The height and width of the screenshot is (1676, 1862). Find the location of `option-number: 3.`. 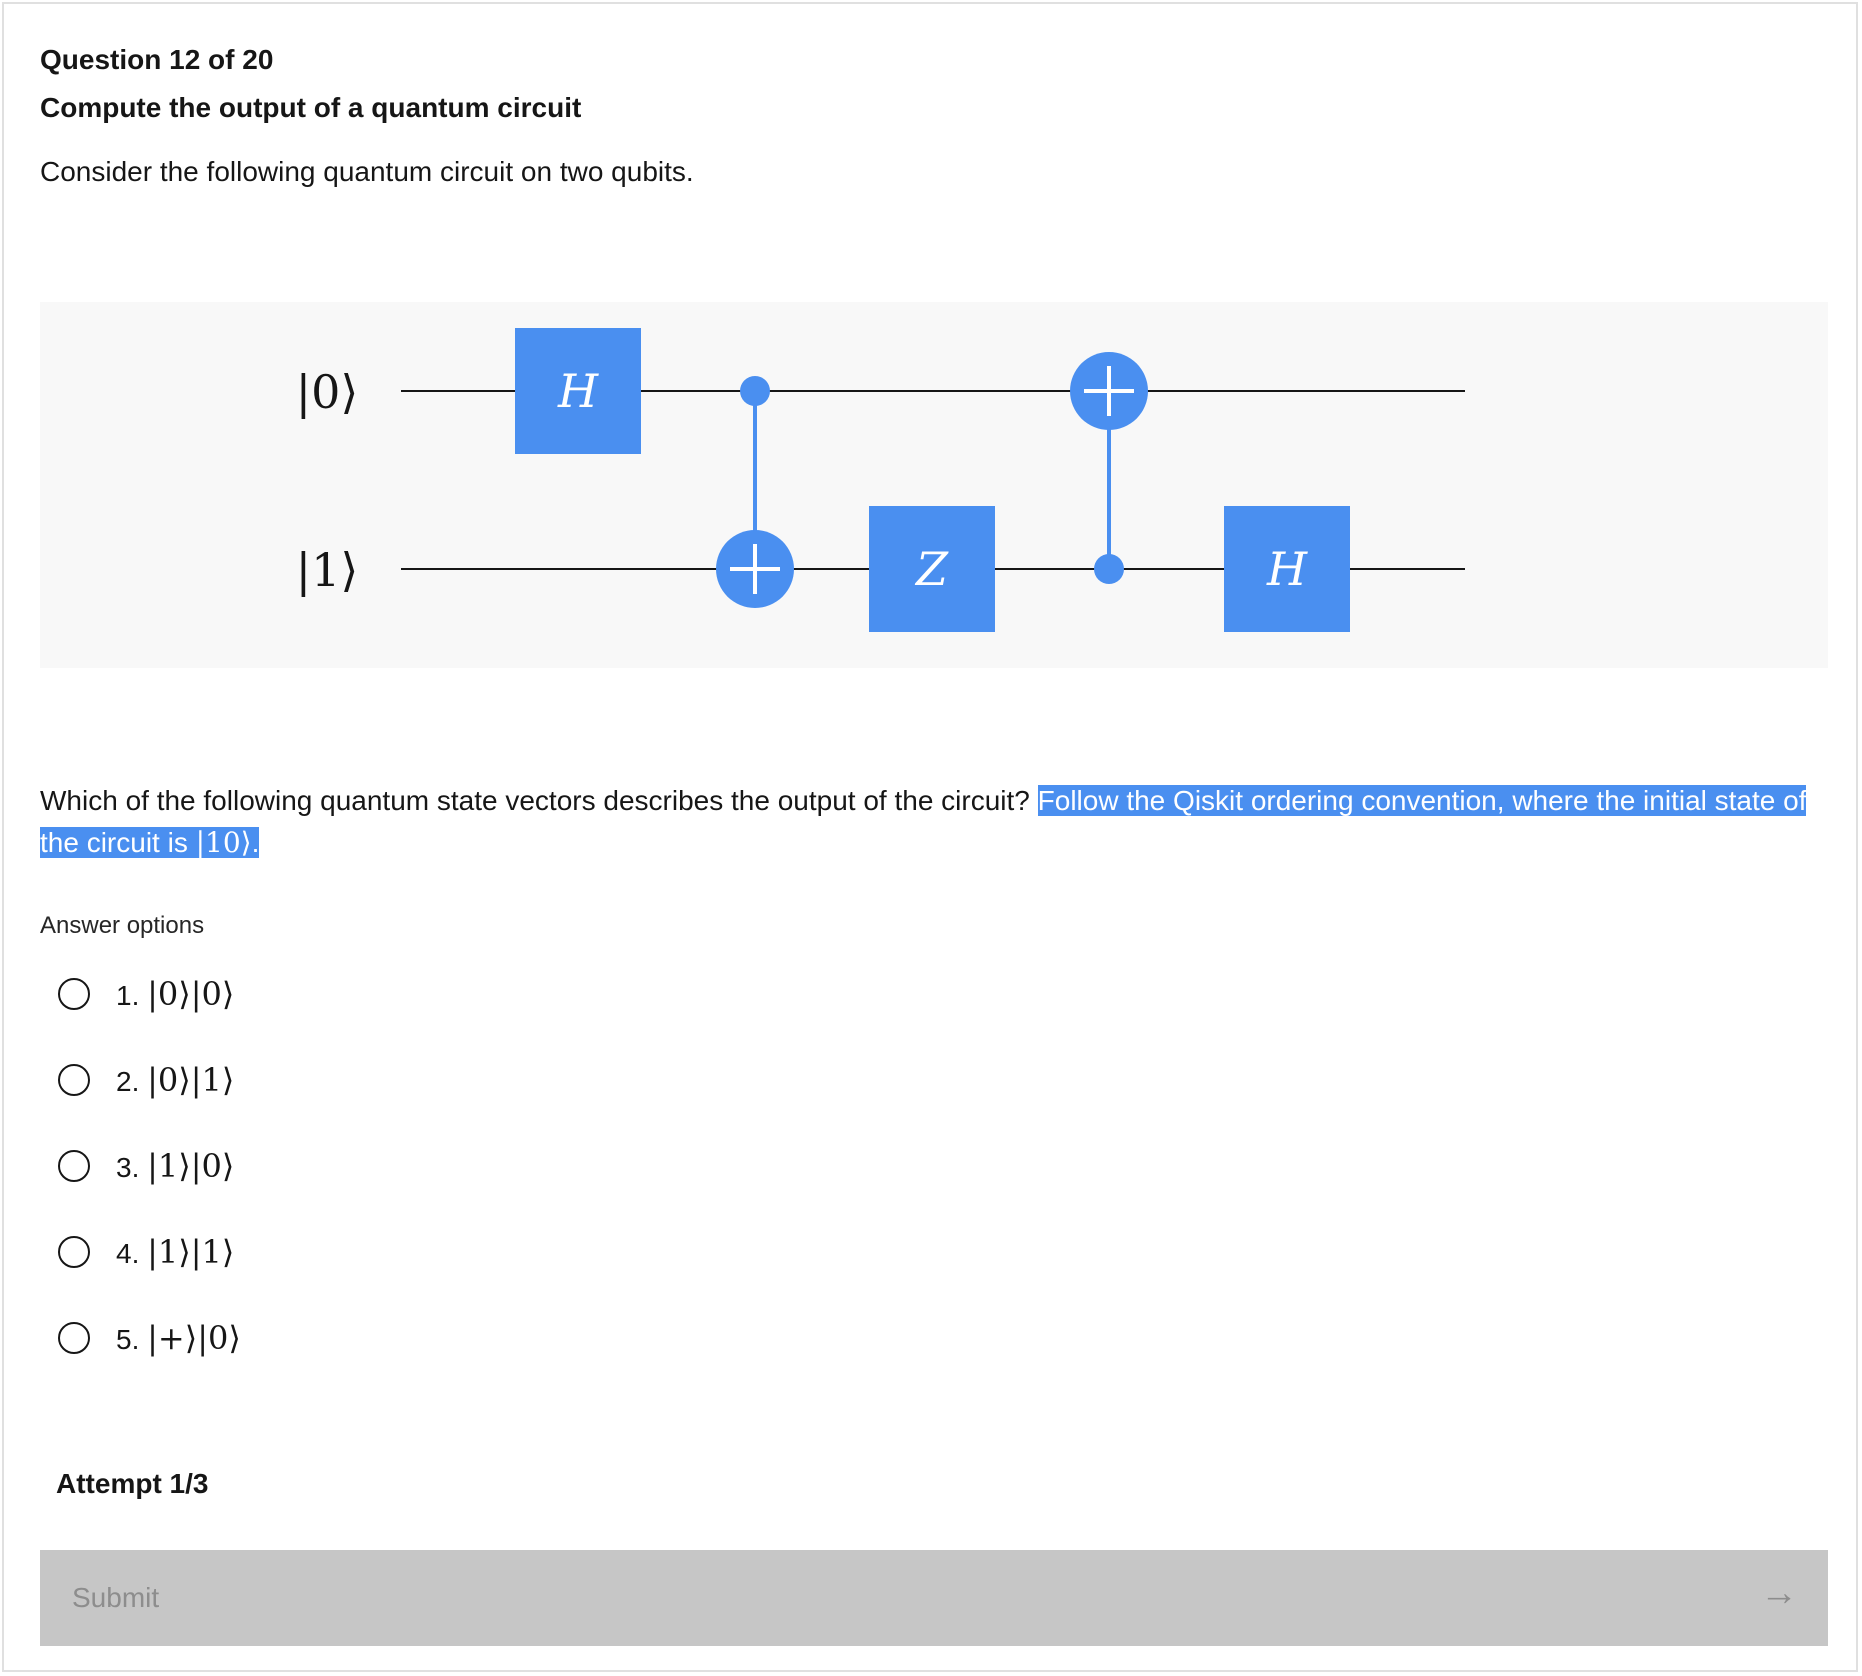

option-number: 3. is located at coordinates (128, 1167).